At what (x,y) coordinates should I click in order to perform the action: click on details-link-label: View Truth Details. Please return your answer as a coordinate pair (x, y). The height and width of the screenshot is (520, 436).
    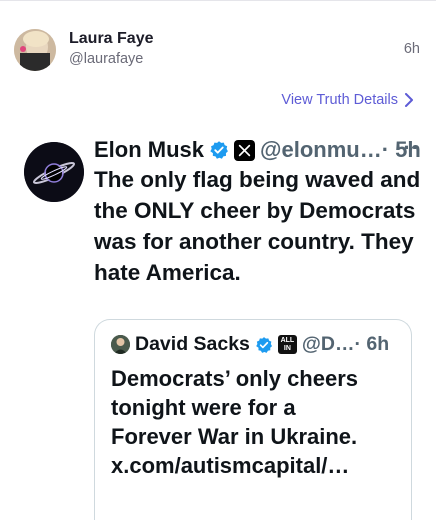
    Looking at the image, I should click on (339, 100).